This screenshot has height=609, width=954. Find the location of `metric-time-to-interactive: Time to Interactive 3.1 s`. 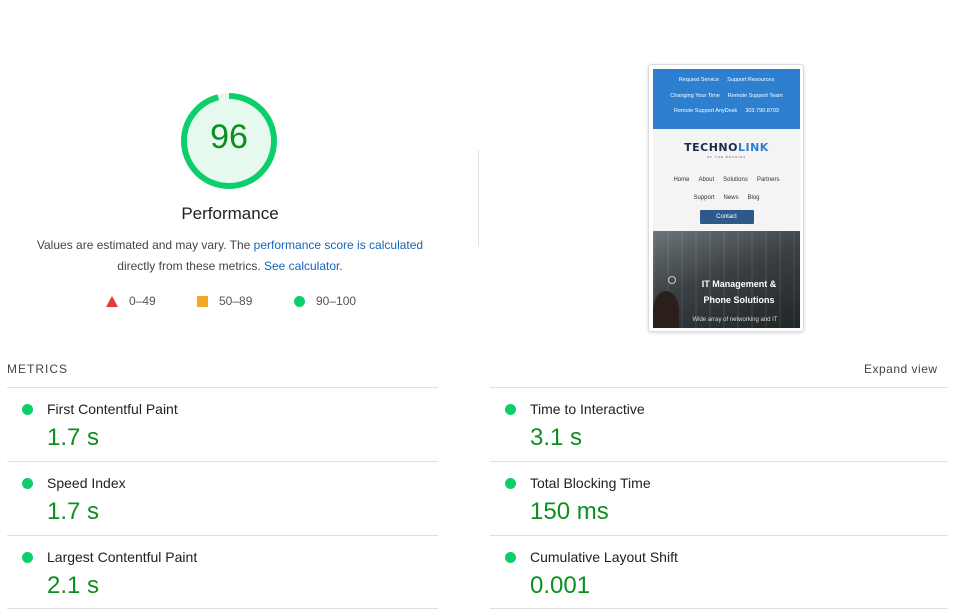

metric-time-to-interactive: Time to Interactive 3.1 s is located at coordinates (719, 424).